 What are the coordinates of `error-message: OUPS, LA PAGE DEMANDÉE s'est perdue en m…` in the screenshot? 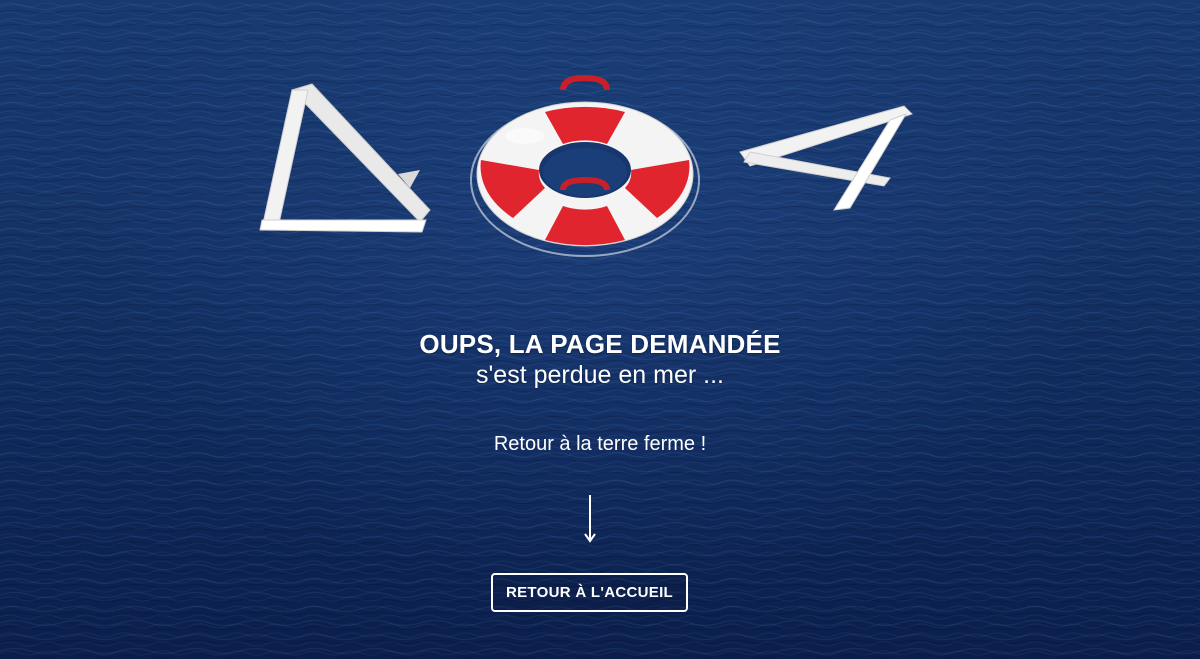 It's located at (600, 359).